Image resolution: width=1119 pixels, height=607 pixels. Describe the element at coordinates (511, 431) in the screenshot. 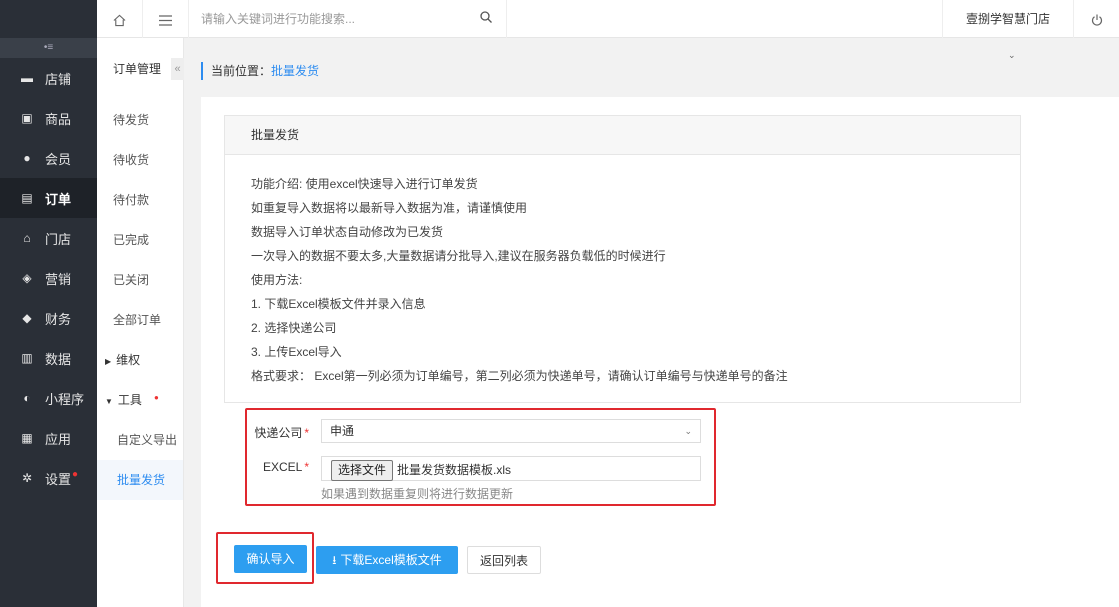

I see `express-company-select: 申通 ⌄` at that location.